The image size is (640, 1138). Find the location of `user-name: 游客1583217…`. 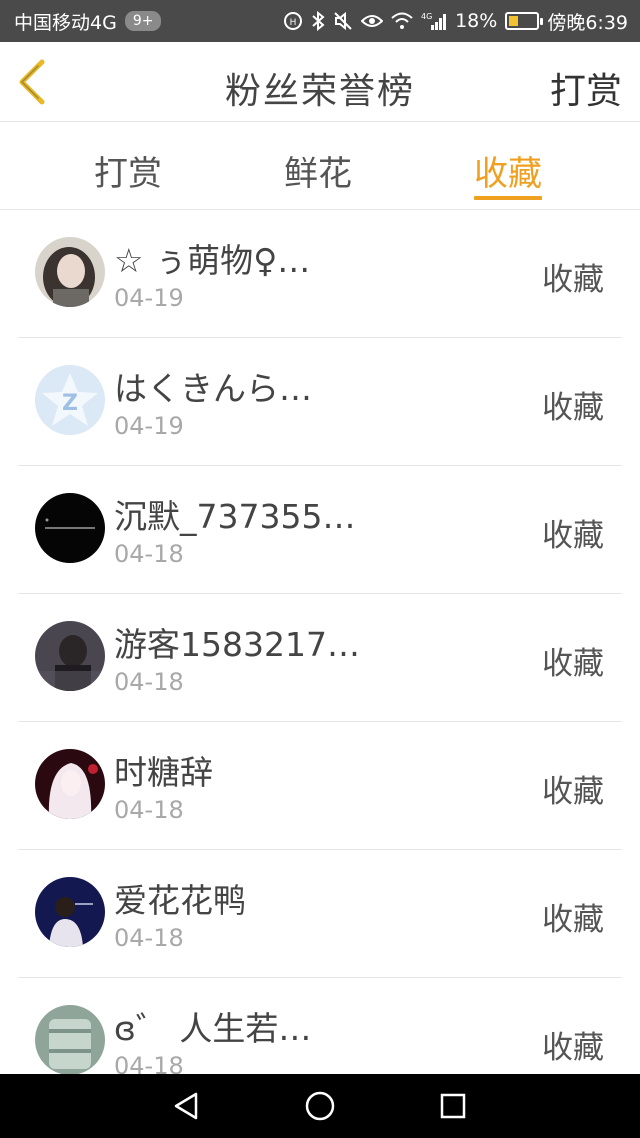

user-name: 游客1583217… is located at coordinates (237, 644).